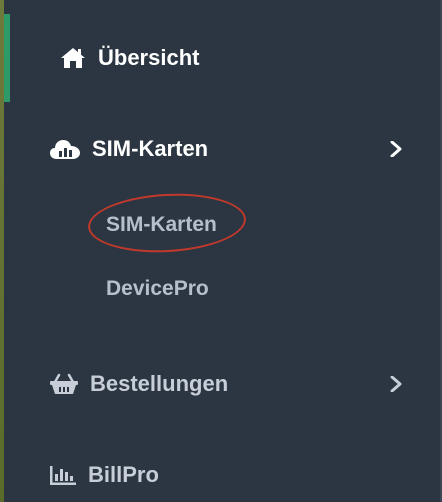 The width and height of the screenshot is (442, 502). What do you see at coordinates (150, 148) in the screenshot?
I see `sidebar-item-label: SIM-Karten` at bounding box center [150, 148].